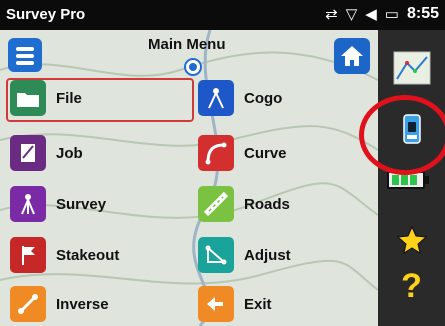  I want to click on home-button, so click(352, 56).